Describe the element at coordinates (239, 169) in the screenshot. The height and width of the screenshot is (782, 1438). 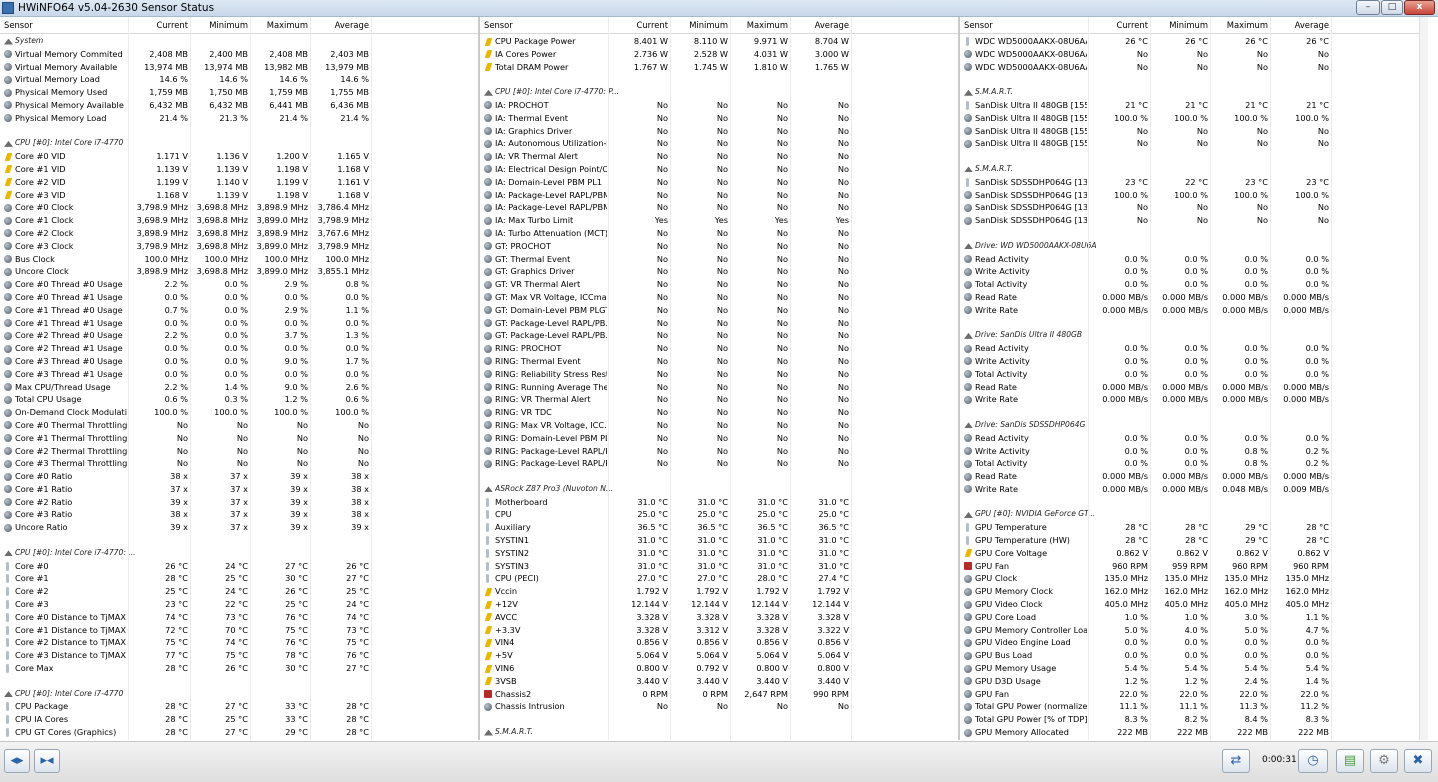
I see `table-row: Core #1 VID 1.139 V 1.139 V 1.198 V 1.168 V` at that location.